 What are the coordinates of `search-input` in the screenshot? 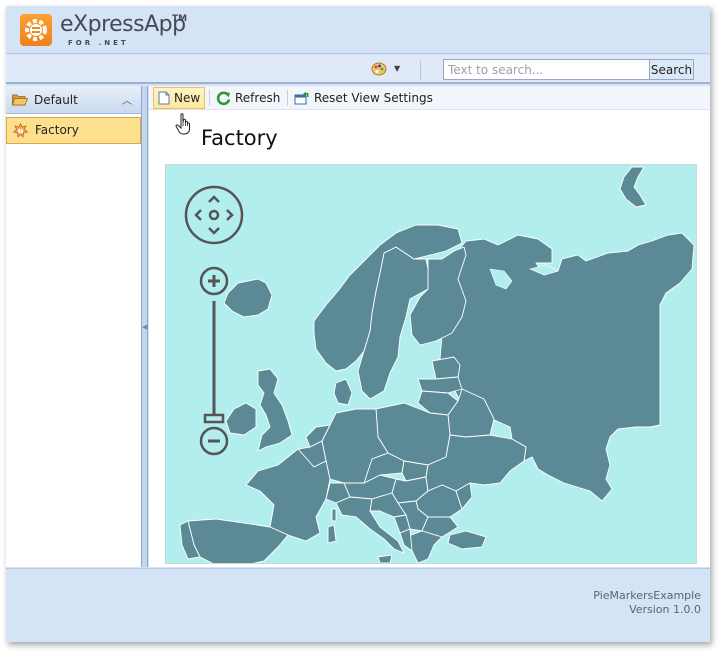 It's located at (546, 69).